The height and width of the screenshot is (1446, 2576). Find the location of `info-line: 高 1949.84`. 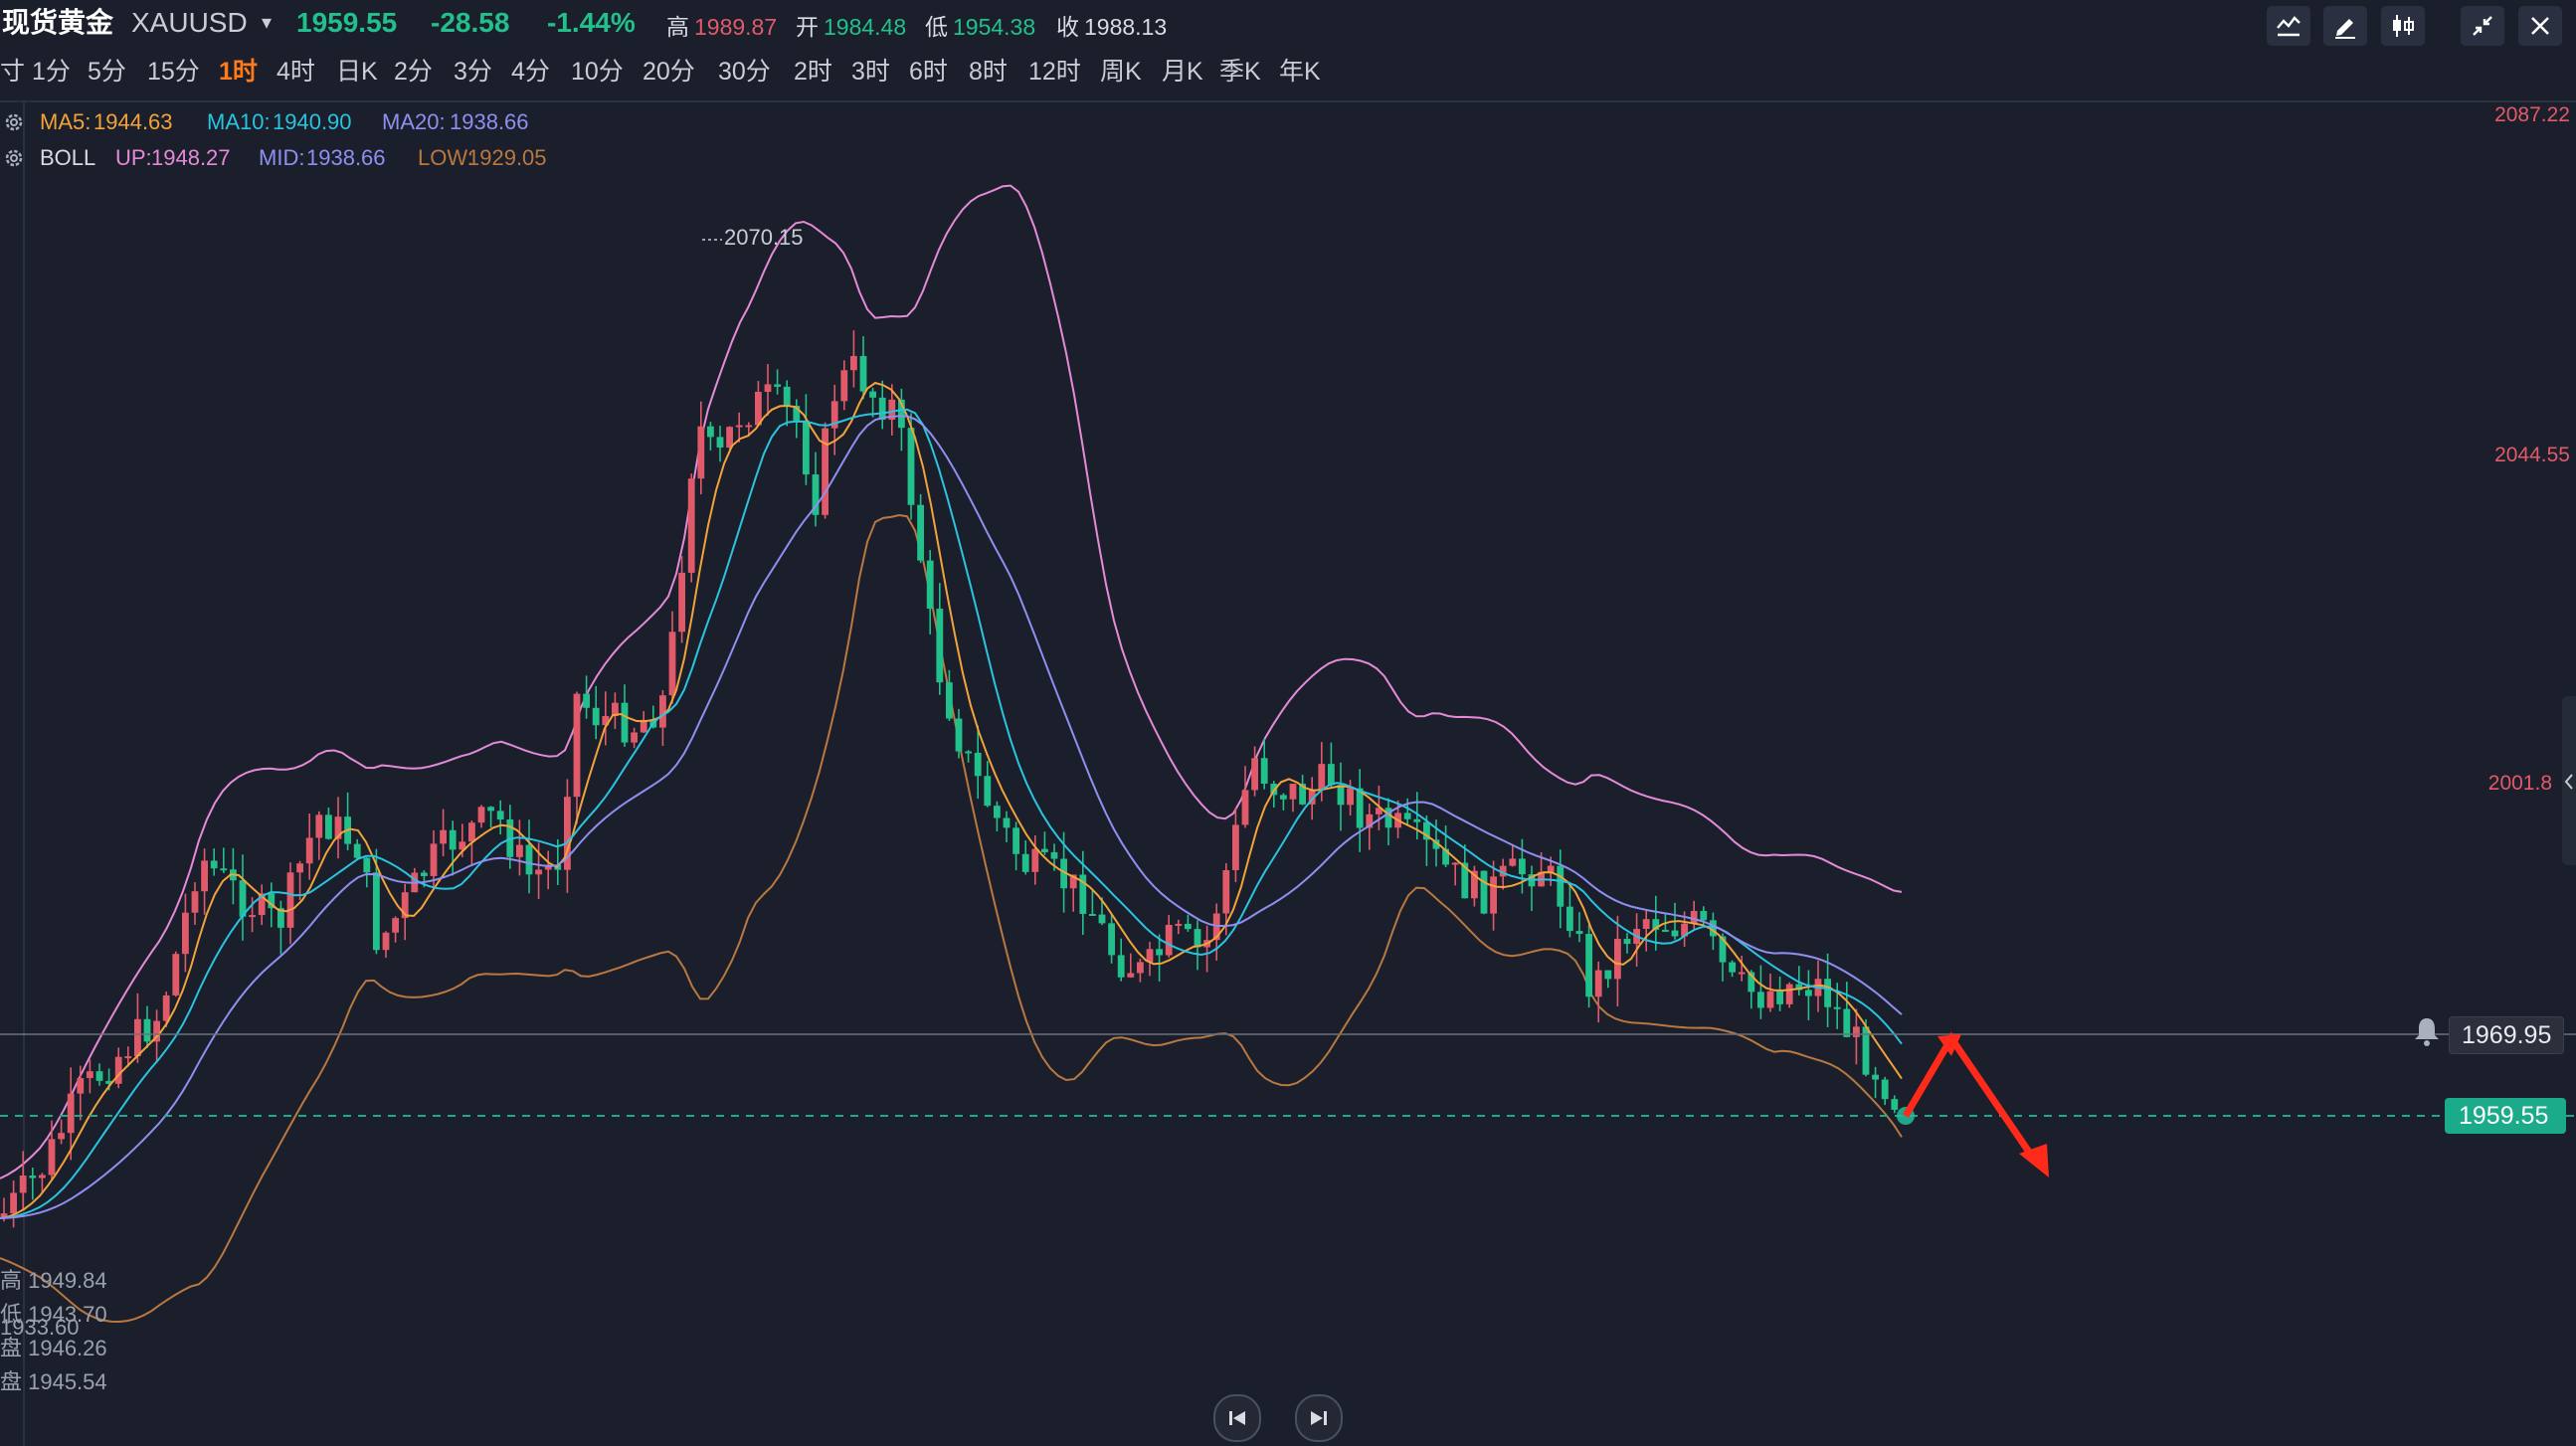

info-line: 高 1949.84 is located at coordinates (53, 1280).